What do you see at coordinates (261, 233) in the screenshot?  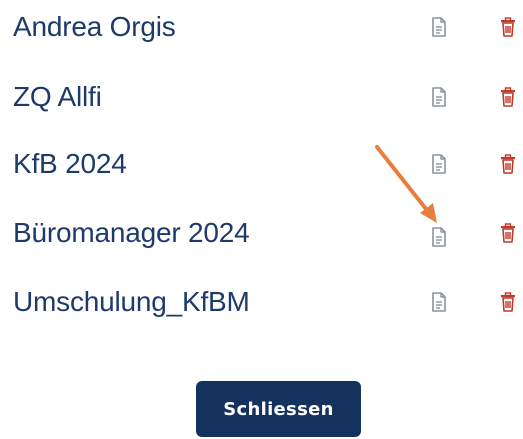 I see `list-item: Büromanager 2024` at bounding box center [261, 233].